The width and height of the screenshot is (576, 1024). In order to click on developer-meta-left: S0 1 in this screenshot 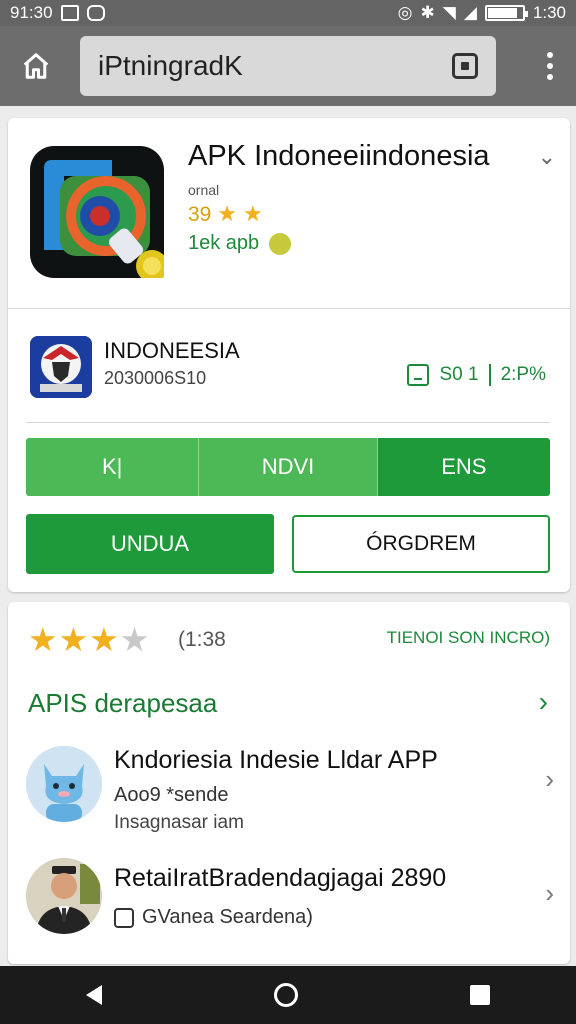, I will do `click(459, 374)`.